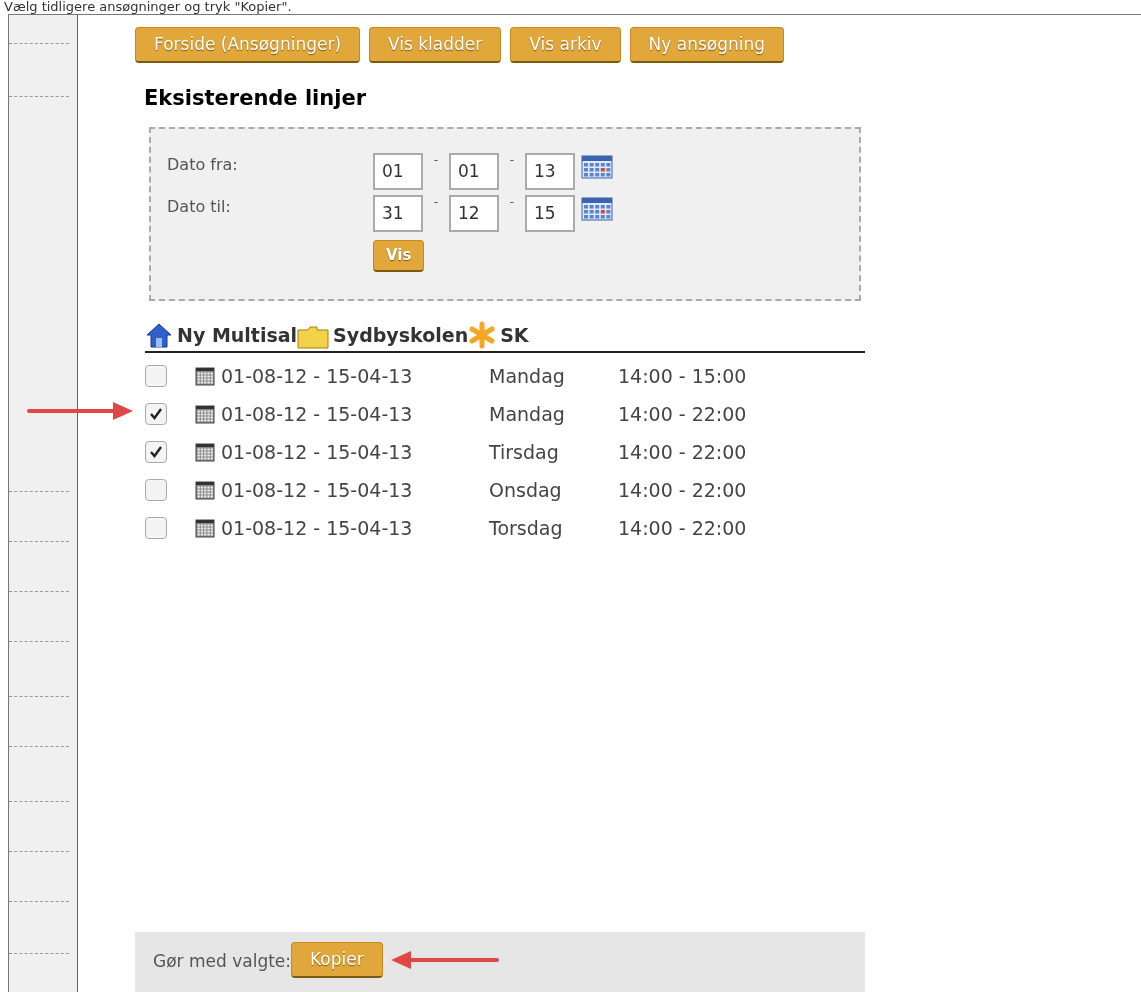  What do you see at coordinates (550, 213) in the screenshot?
I see `date-field: 15` at bounding box center [550, 213].